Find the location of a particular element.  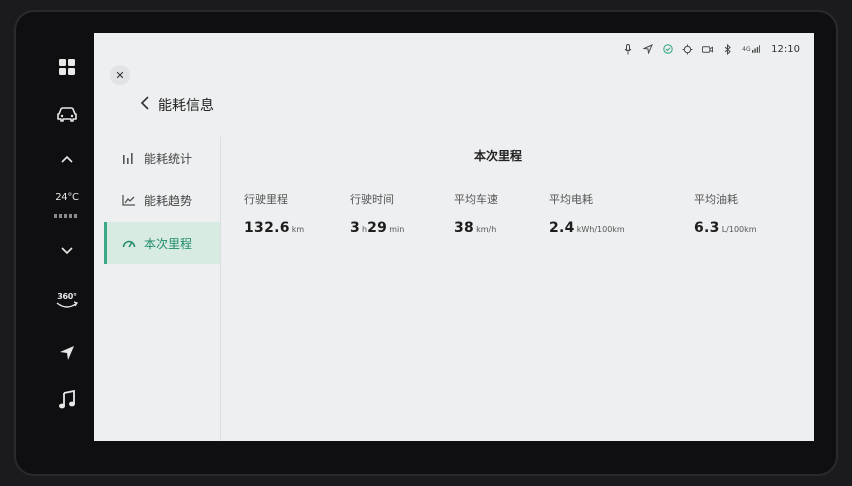

navigation-button is located at coordinates (67, 353).